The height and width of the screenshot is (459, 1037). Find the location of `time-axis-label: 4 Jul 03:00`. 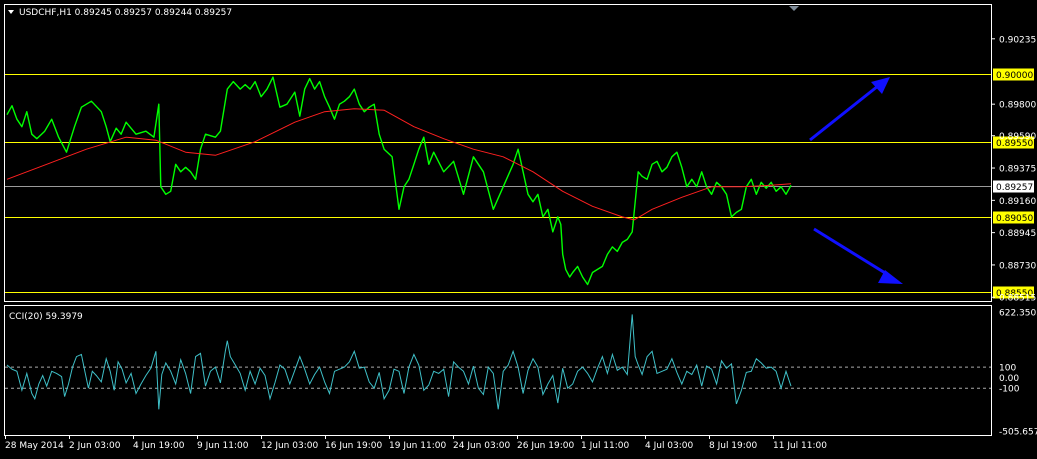

time-axis-label: 4 Jul 03:00 is located at coordinates (669, 446).